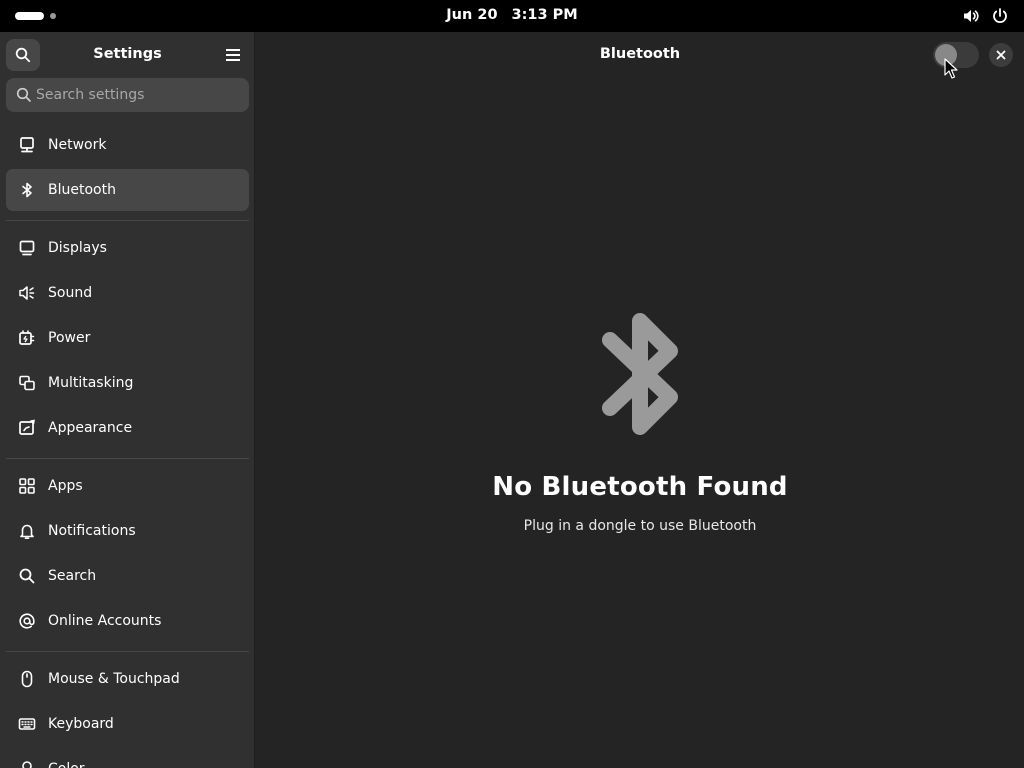 The height and width of the screenshot is (768, 1024). Describe the element at coordinates (66, 758) in the screenshot. I see `sidebar-item-label: Color` at that location.